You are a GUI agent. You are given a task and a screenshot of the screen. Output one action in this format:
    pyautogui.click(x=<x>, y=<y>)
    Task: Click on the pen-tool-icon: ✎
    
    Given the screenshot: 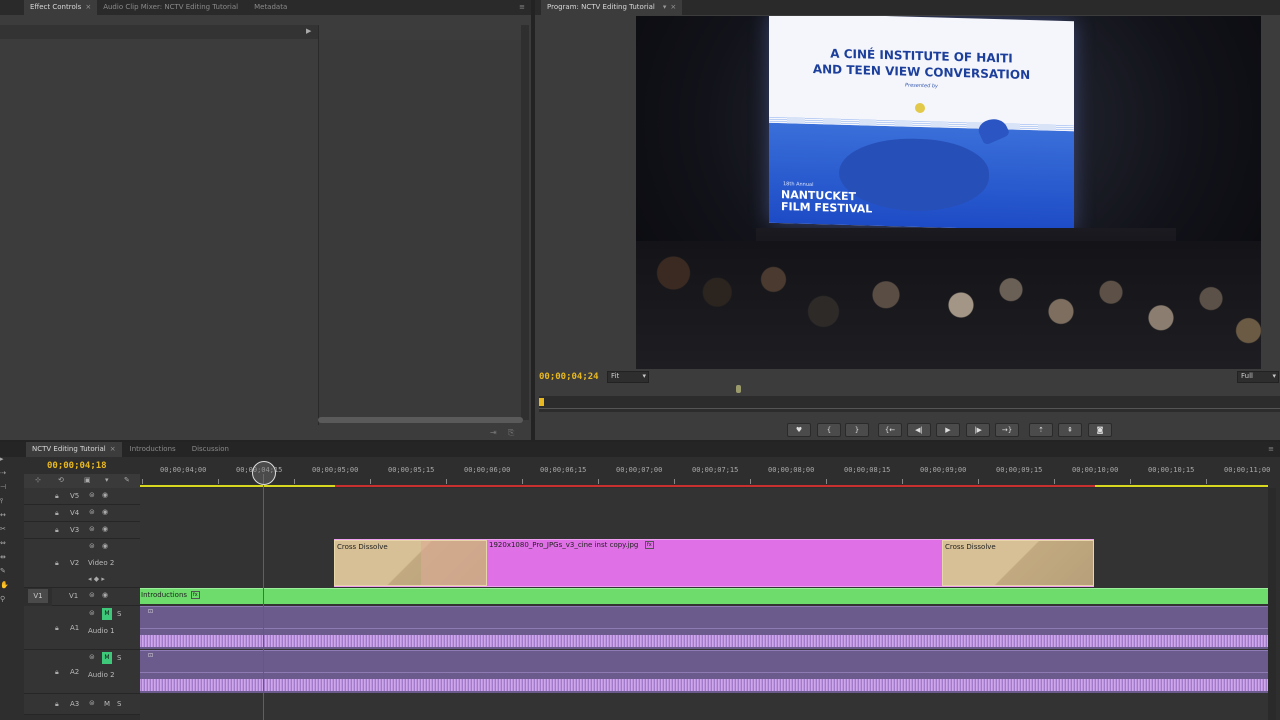 What is the action you would take?
    pyautogui.click(x=5, y=571)
    